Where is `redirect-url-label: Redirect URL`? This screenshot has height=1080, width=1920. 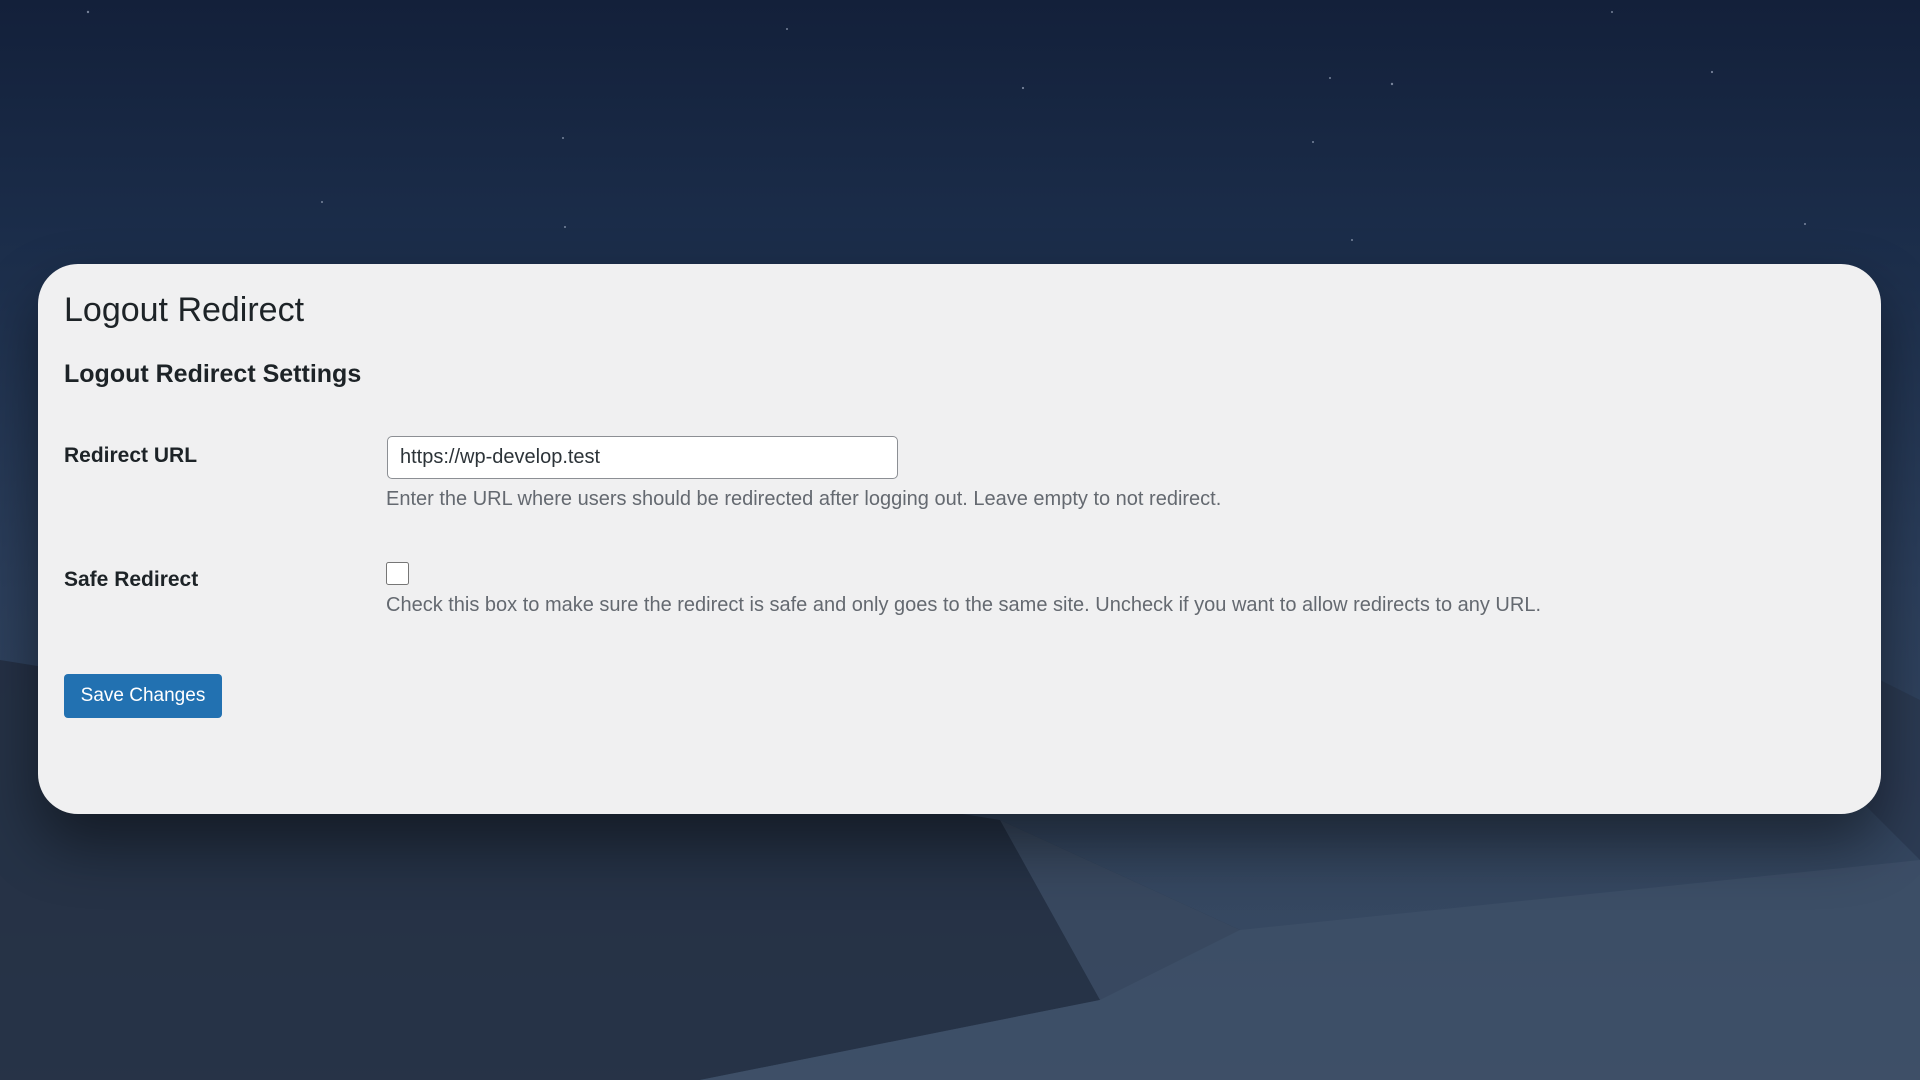 redirect-url-label: Redirect URL is located at coordinates (131, 455).